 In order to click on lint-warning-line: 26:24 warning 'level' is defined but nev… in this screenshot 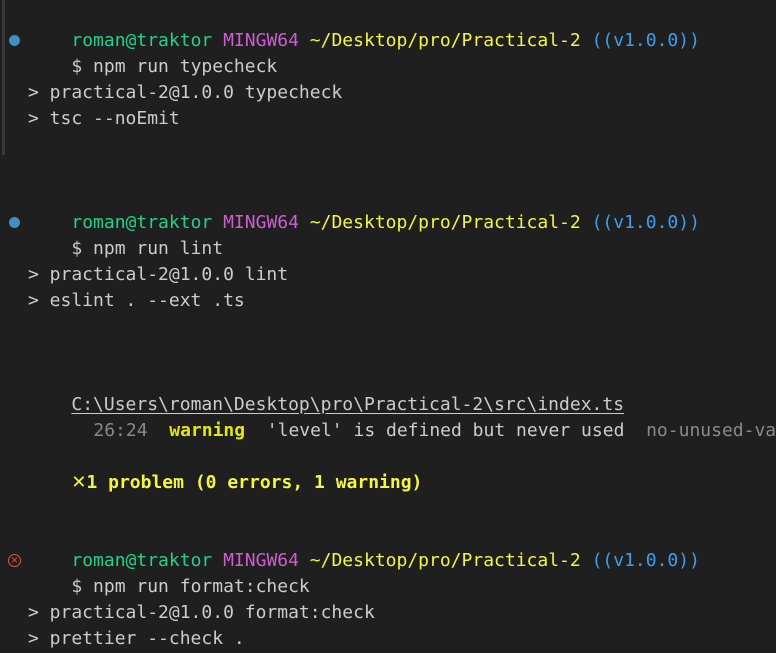, I will do `click(388, 416)`.